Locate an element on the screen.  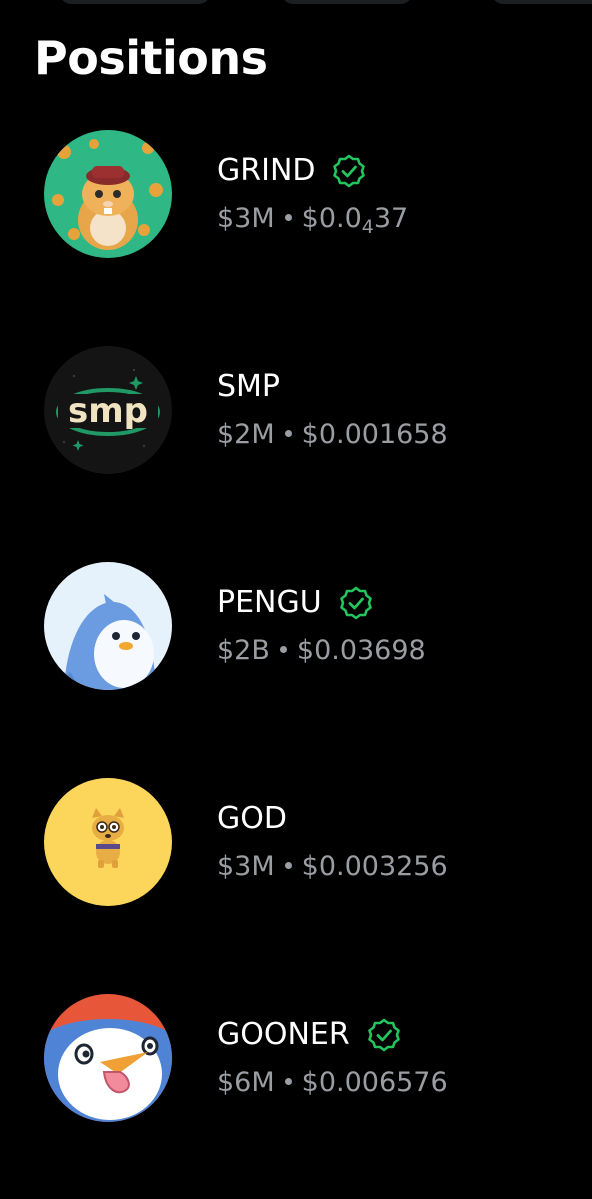
token-name-row: GOD is located at coordinates (252, 819).